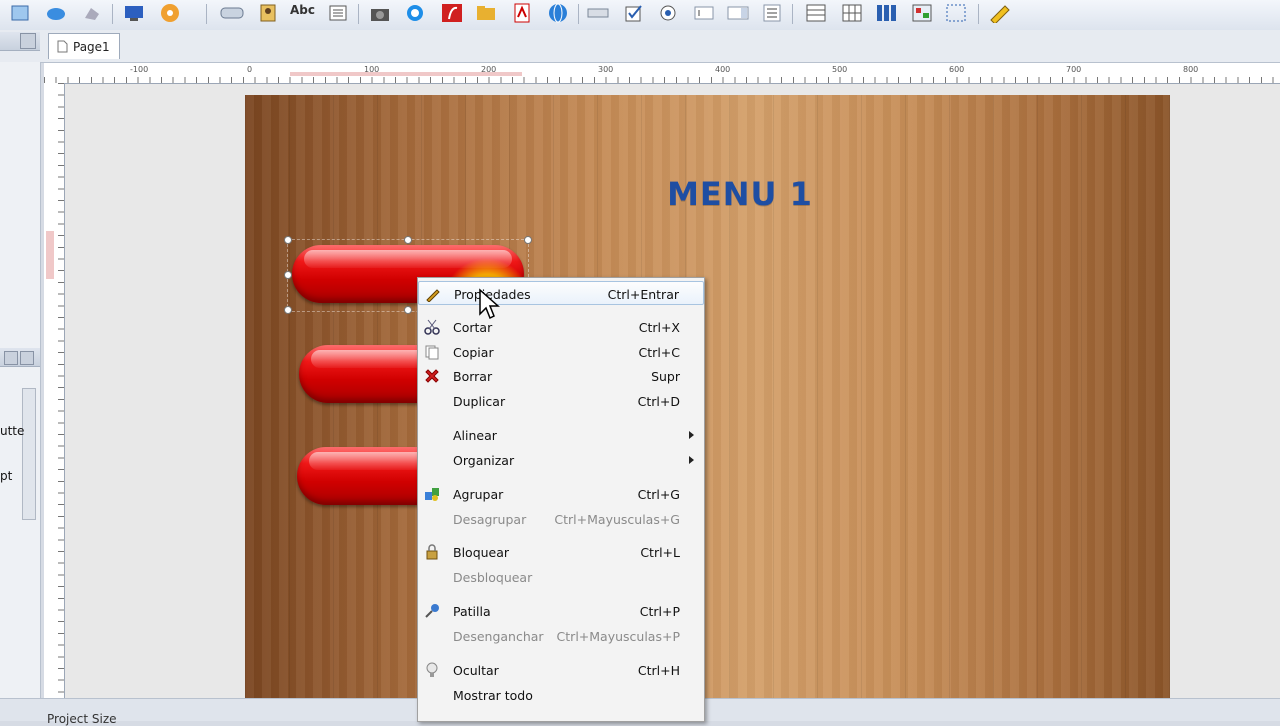  I want to click on grid-icon, so click(852, 13).